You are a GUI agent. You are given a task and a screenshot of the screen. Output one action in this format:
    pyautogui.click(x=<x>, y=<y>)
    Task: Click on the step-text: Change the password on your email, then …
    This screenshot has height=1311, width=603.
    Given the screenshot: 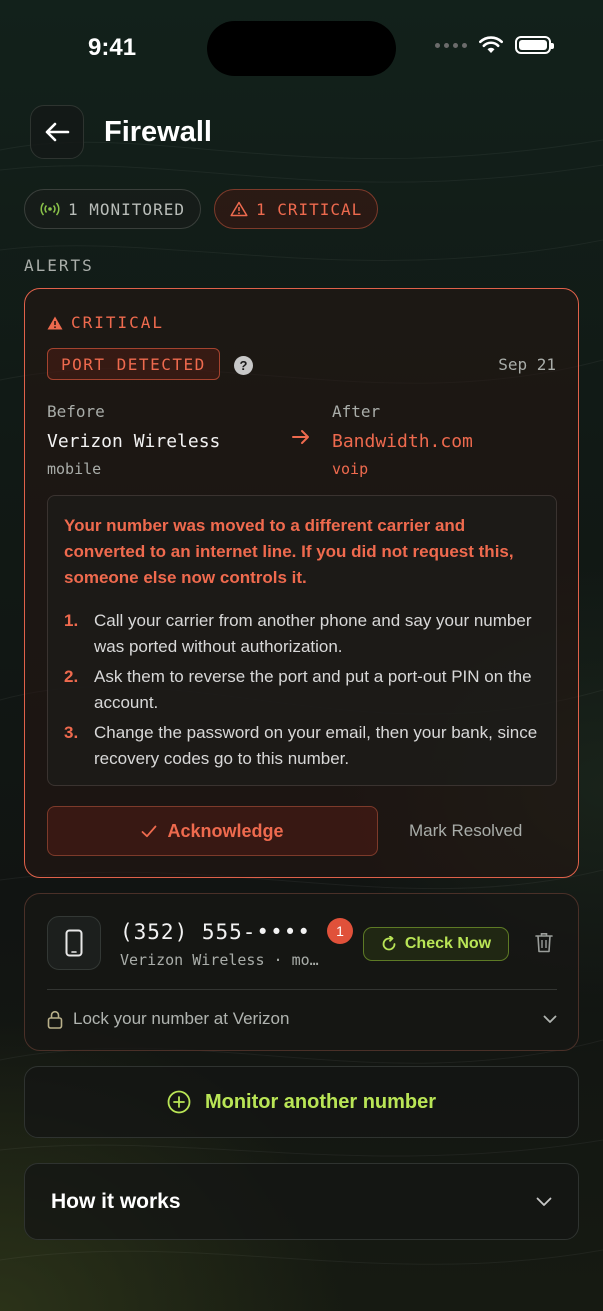 What is the action you would take?
    pyautogui.click(x=316, y=745)
    